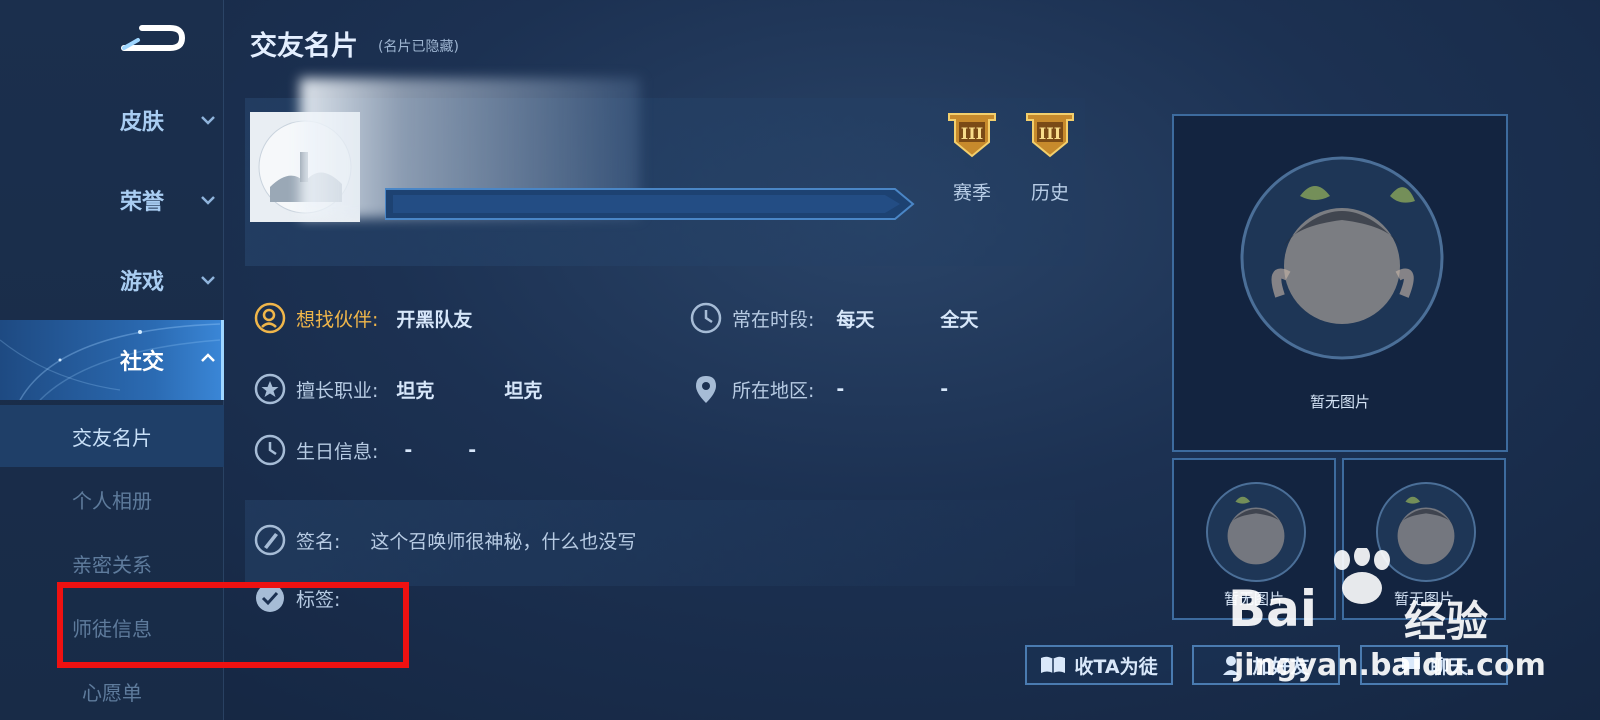 This screenshot has width=1600, height=720. I want to click on region-value-1: -, so click(840, 389).